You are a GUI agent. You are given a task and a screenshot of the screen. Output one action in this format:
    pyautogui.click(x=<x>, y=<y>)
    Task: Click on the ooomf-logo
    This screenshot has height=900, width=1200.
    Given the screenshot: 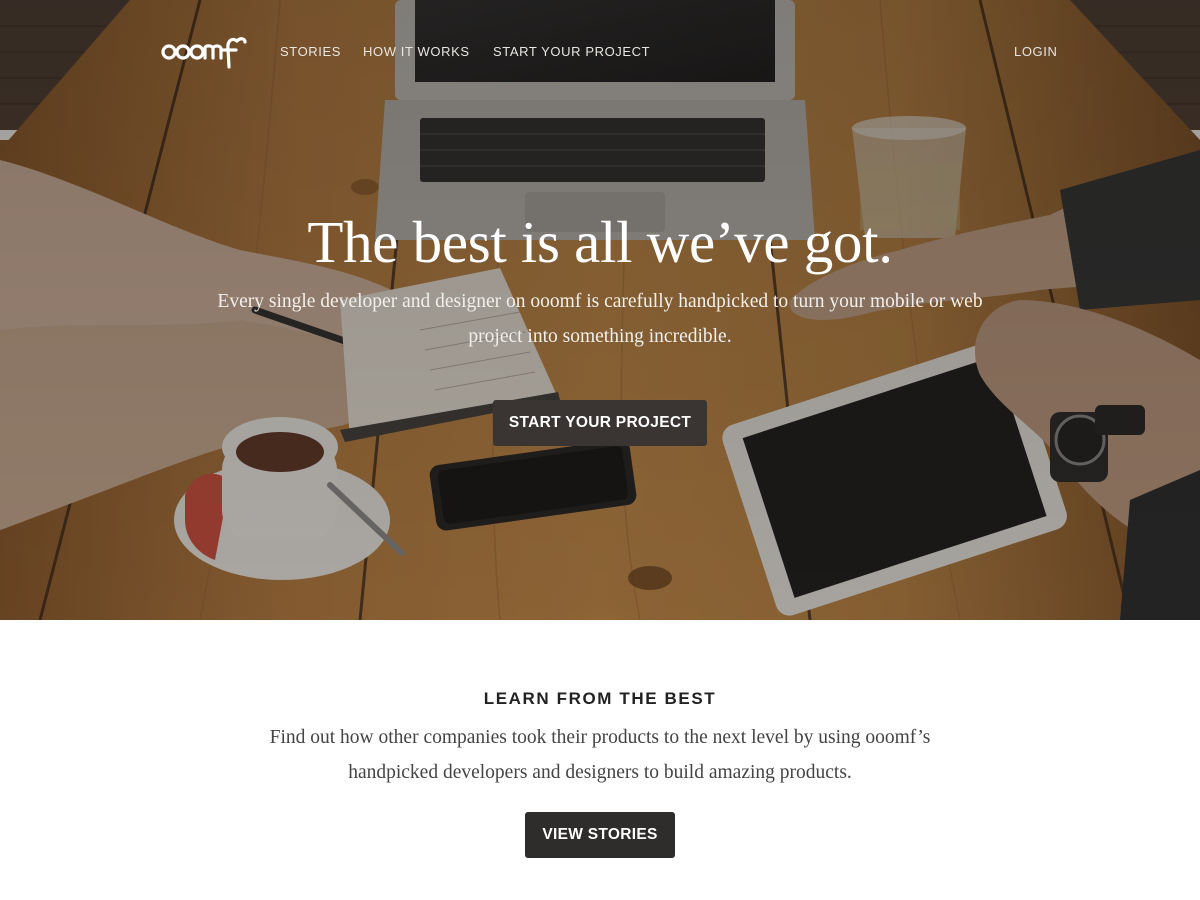 What is the action you would take?
    pyautogui.click(x=206, y=52)
    